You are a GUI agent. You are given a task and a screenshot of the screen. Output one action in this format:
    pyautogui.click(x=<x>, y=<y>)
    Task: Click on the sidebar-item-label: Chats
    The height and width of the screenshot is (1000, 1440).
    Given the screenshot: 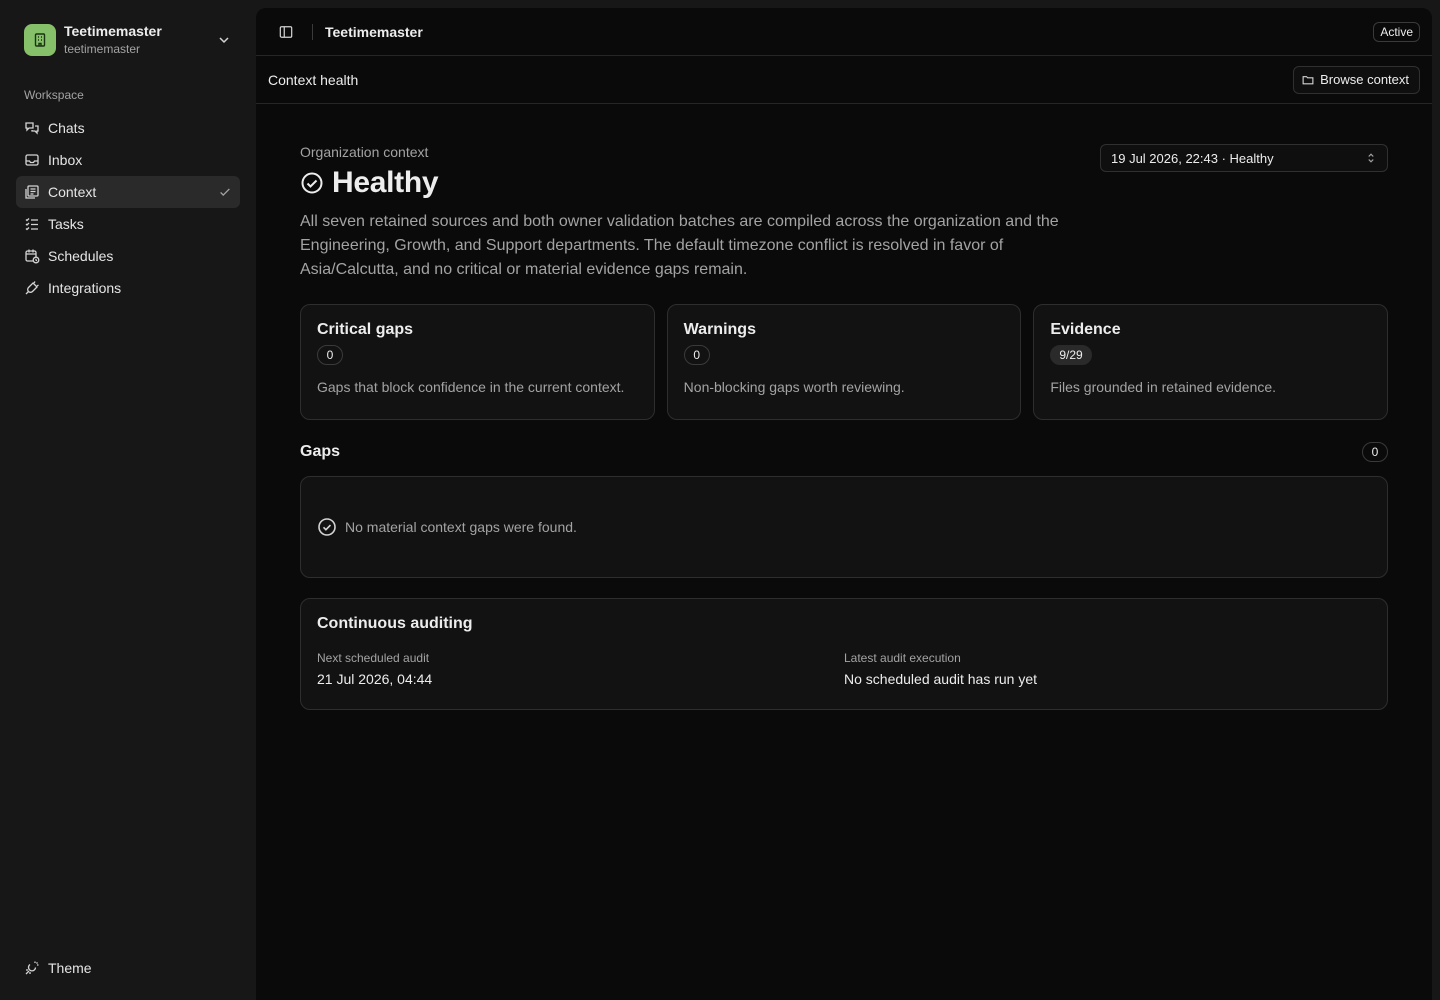 What is the action you would take?
    pyautogui.click(x=66, y=128)
    